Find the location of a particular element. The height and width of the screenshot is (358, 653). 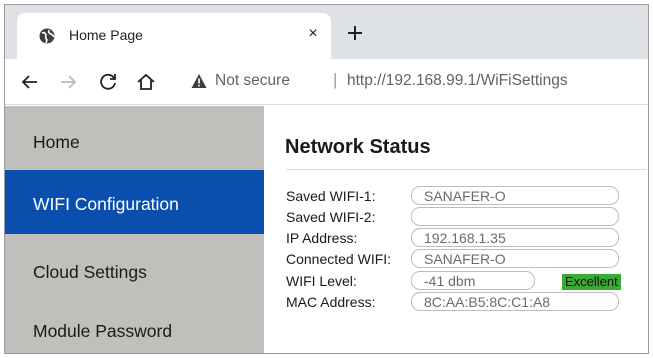

sidebar-item-label: WIFI Configuration is located at coordinates (106, 204).